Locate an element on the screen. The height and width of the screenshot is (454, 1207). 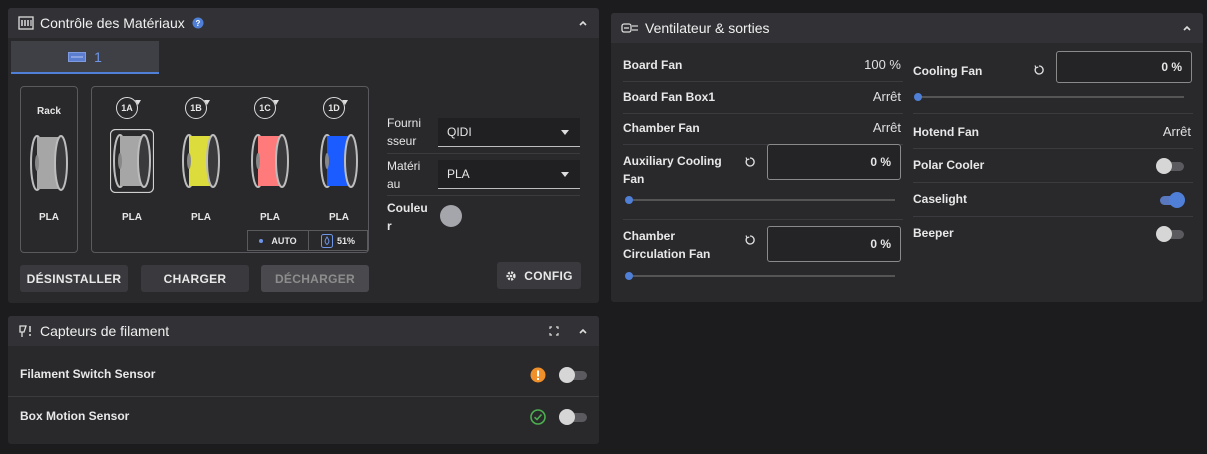
fullscreen-icon is located at coordinates (554, 331).